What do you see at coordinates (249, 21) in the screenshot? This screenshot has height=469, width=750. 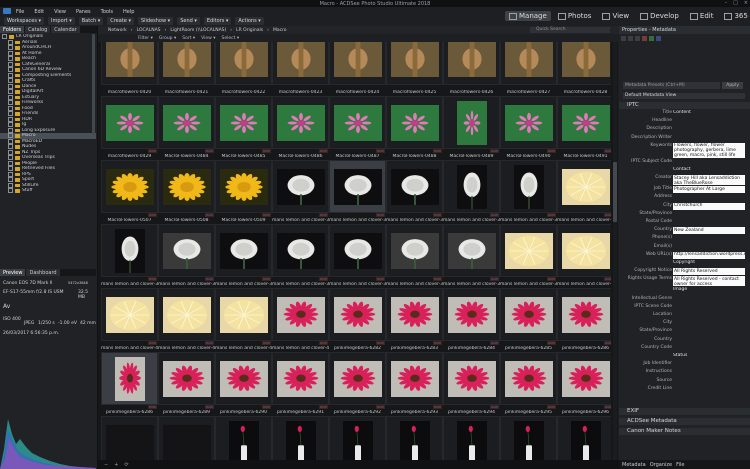 I see `toolbar-button: Actions ▾` at bounding box center [249, 21].